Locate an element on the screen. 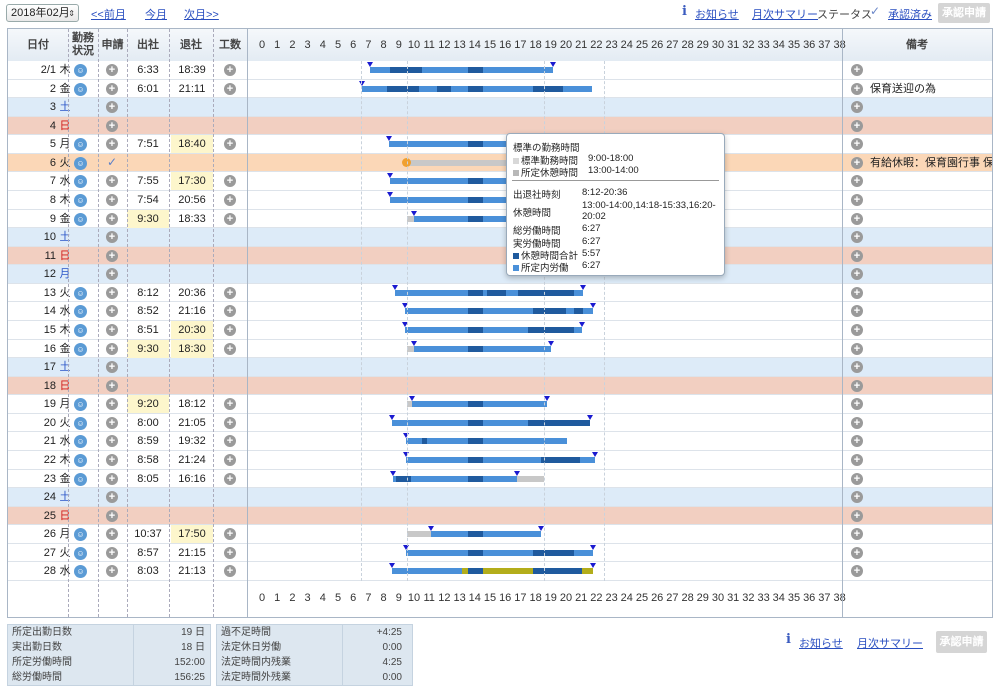 Image resolution: width=1000 pixels, height=686 pixels. monthly-summary-link: 月次サマリー is located at coordinates (785, 14).